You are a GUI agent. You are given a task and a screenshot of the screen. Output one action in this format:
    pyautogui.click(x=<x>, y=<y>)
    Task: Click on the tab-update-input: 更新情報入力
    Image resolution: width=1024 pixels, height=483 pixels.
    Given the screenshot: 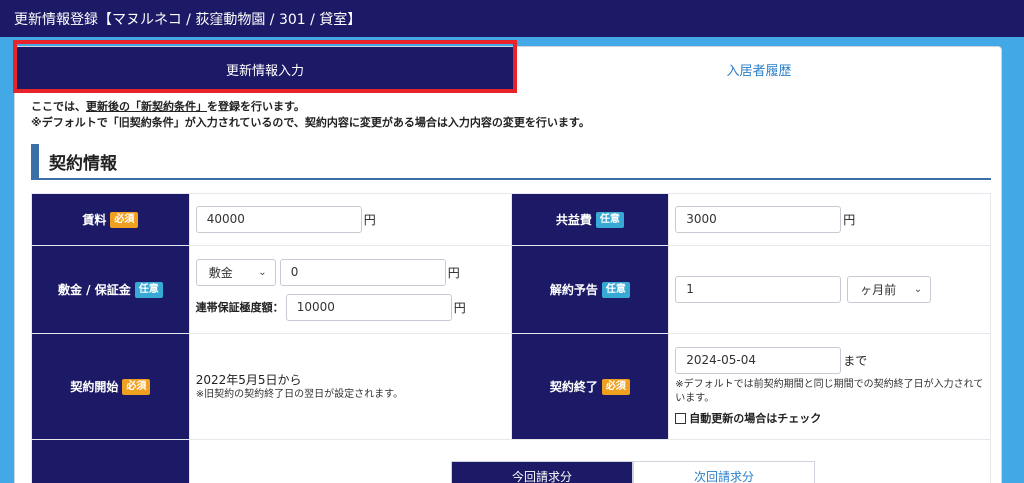 What is the action you would take?
    pyautogui.click(x=265, y=69)
    